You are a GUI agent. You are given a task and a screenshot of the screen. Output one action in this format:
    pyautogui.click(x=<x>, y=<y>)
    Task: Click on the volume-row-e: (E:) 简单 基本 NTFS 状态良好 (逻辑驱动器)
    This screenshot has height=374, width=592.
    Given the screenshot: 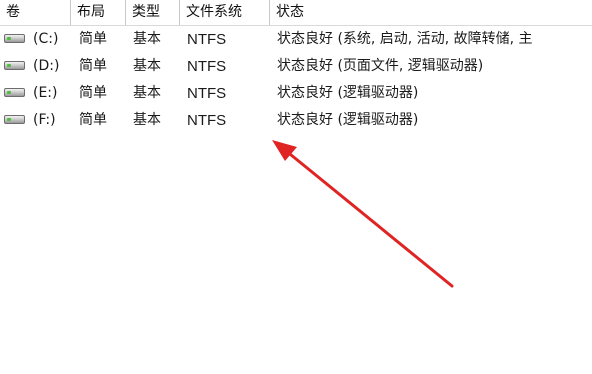 What is the action you would take?
    pyautogui.click(x=296, y=93)
    